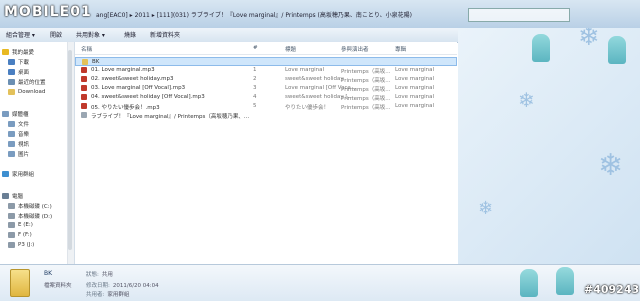  Describe the element at coordinates (24, 63) in the screenshot. I see `sidebar-item-label: 下載` at that location.